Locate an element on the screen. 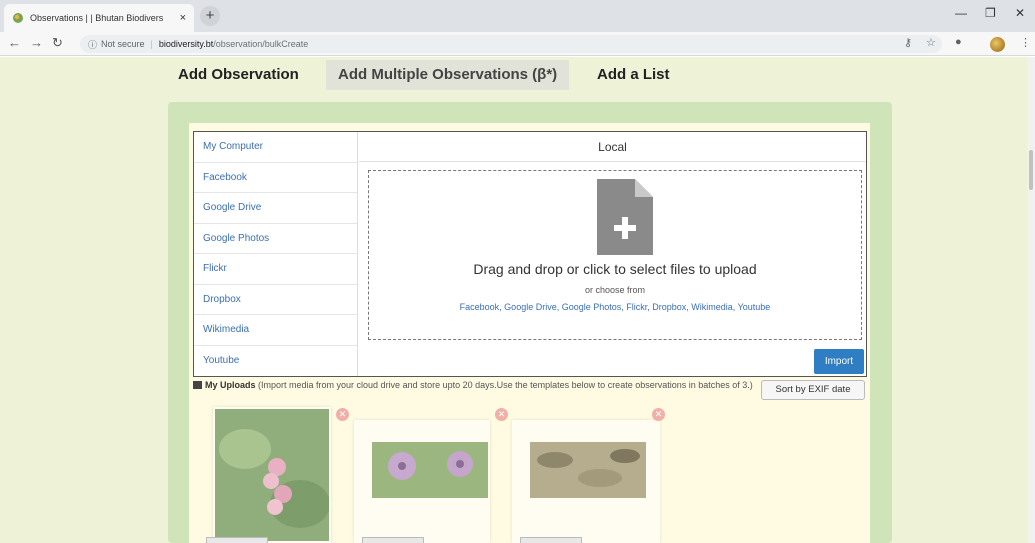 The height and width of the screenshot is (543, 1035). profile-avatar is located at coordinates (997, 44).